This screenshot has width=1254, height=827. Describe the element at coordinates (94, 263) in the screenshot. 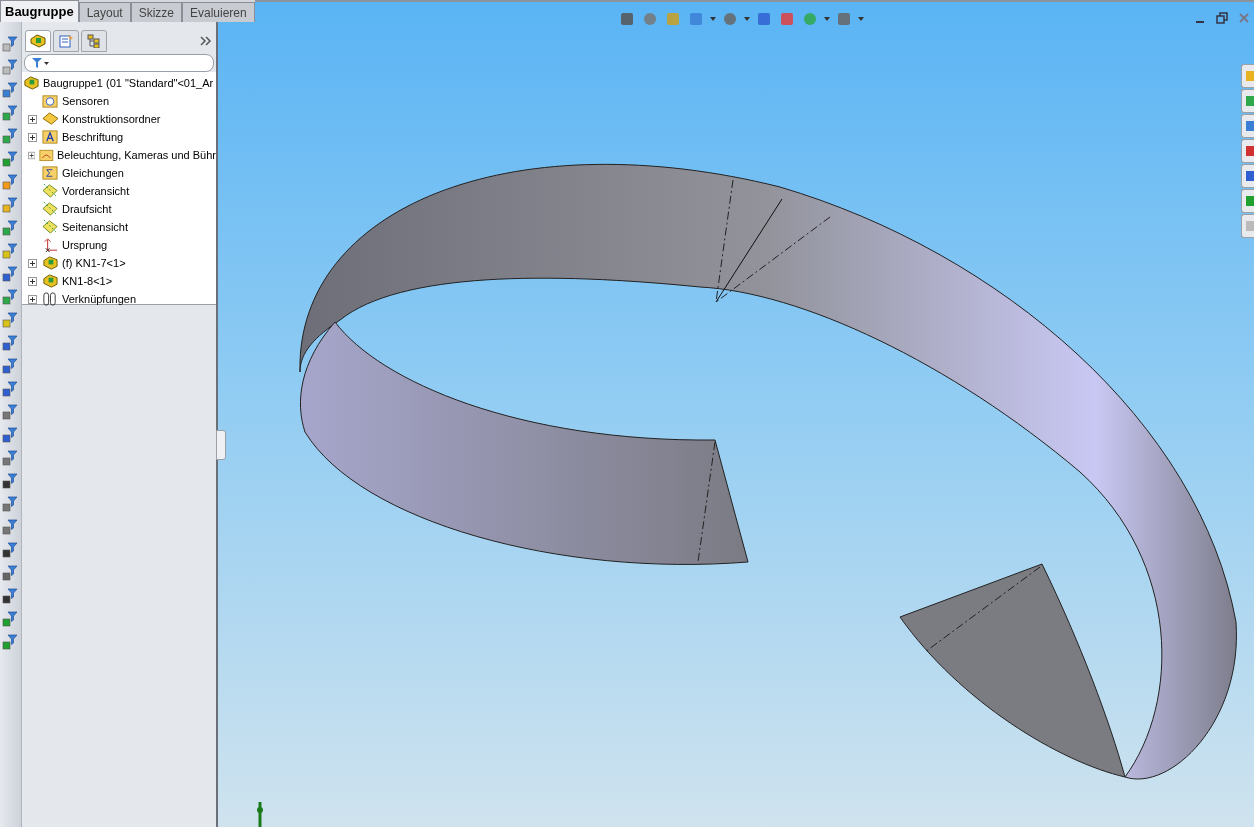

I see `tree-item: (f) KN1-7<1>` at that location.